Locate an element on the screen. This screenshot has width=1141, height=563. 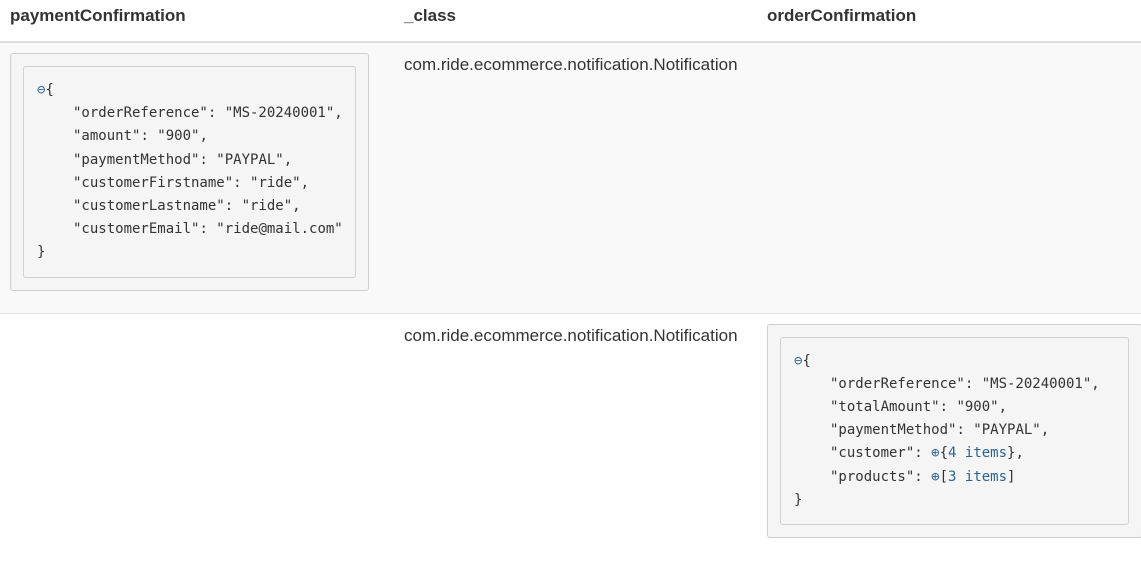
json-key: "customerLastname" is located at coordinates (149, 206).